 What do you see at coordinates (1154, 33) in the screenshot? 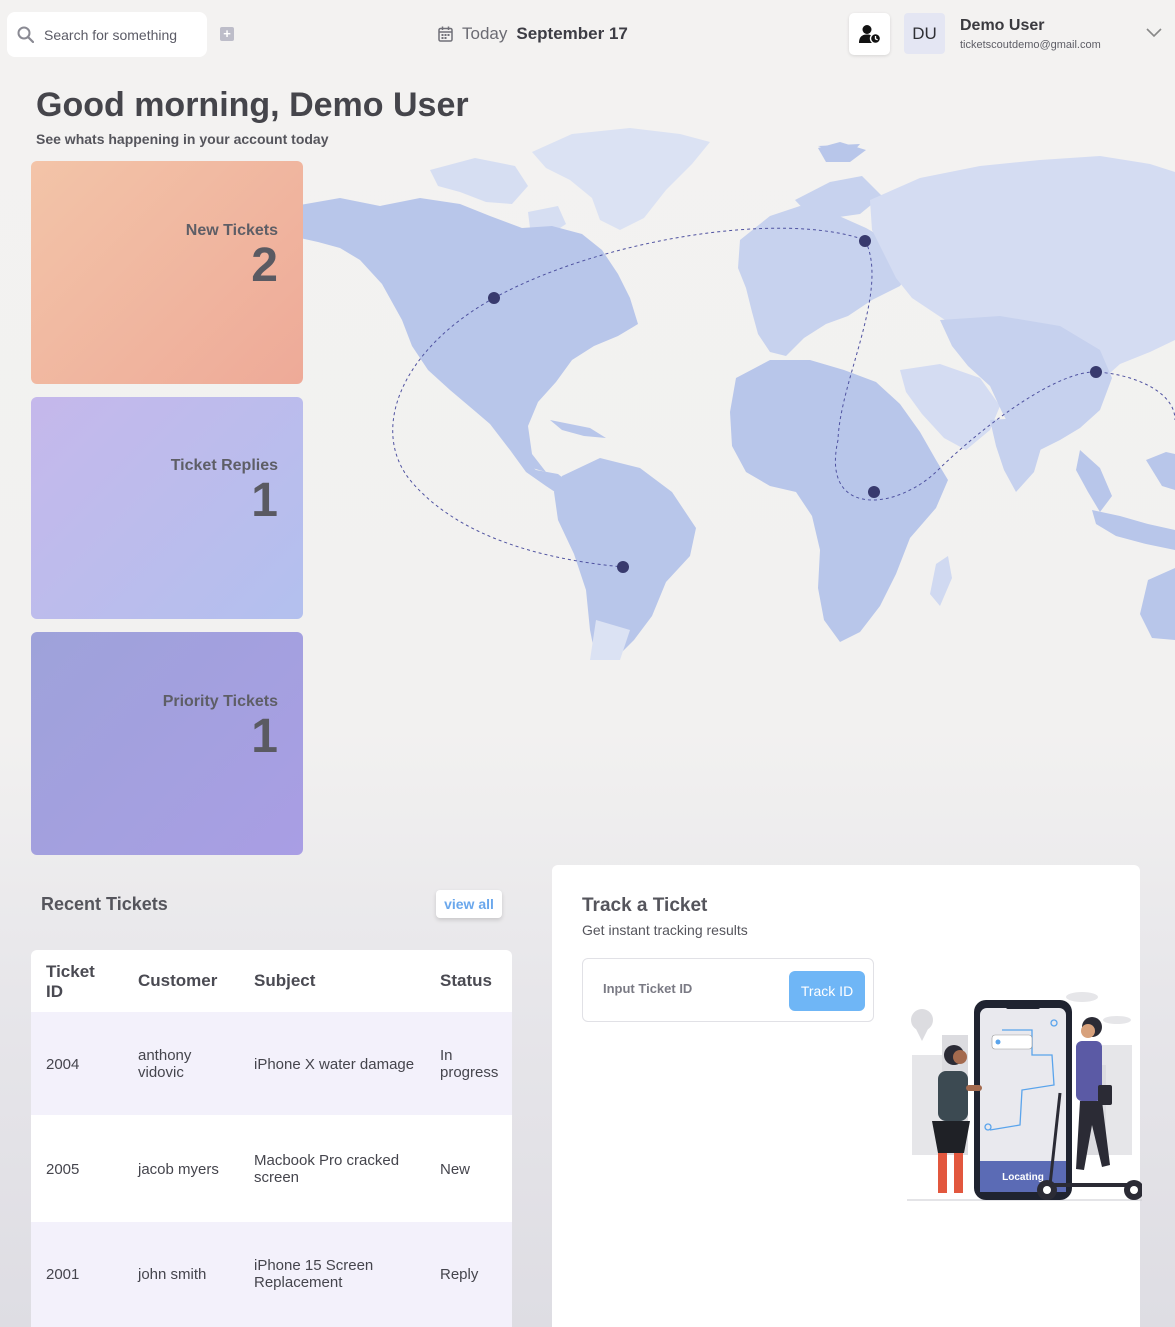
I see `chevron-down-icon` at bounding box center [1154, 33].